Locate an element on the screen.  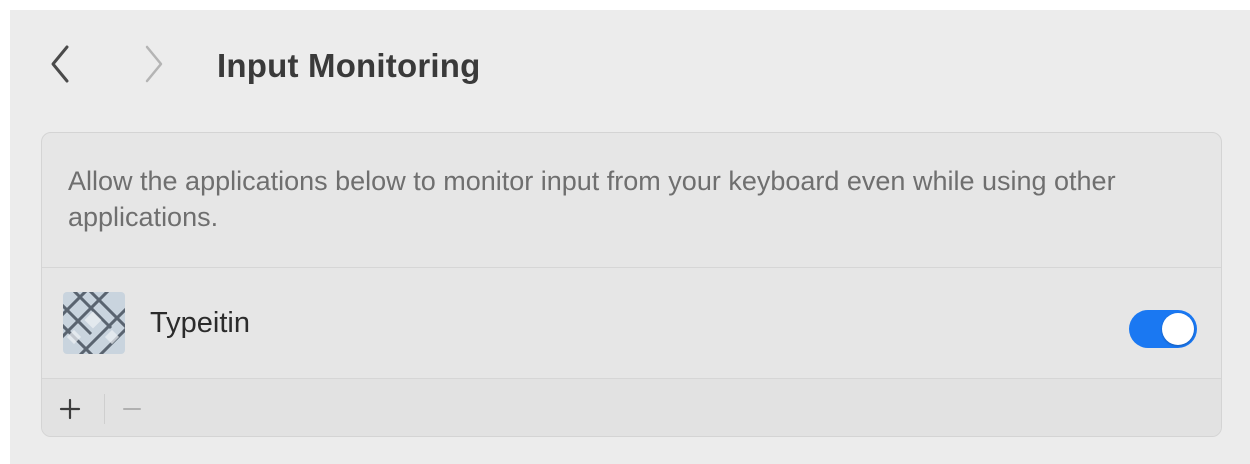
app-name: Typeitin is located at coordinates (200, 323).